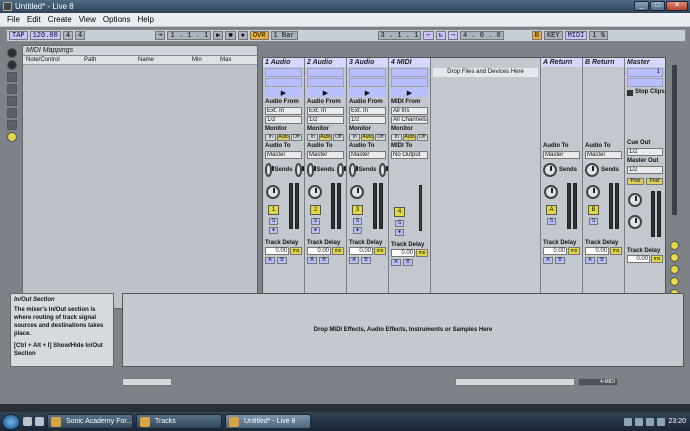 The height and width of the screenshot is (431, 690). I want to click on loop-start: 3 . 1 . 1, so click(399, 35).